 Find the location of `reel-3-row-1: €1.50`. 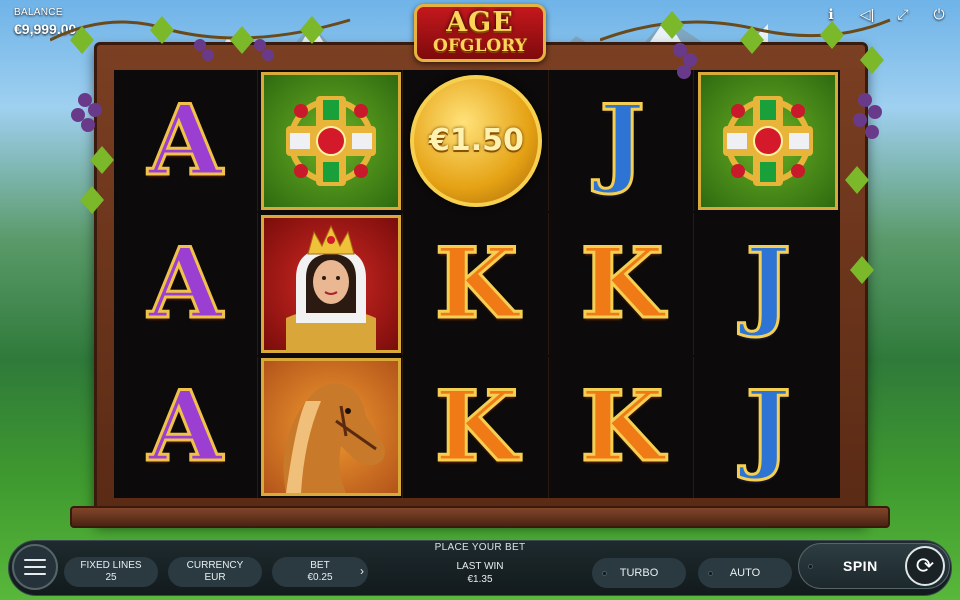

reel-3-row-1: €1.50 is located at coordinates (477, 141).